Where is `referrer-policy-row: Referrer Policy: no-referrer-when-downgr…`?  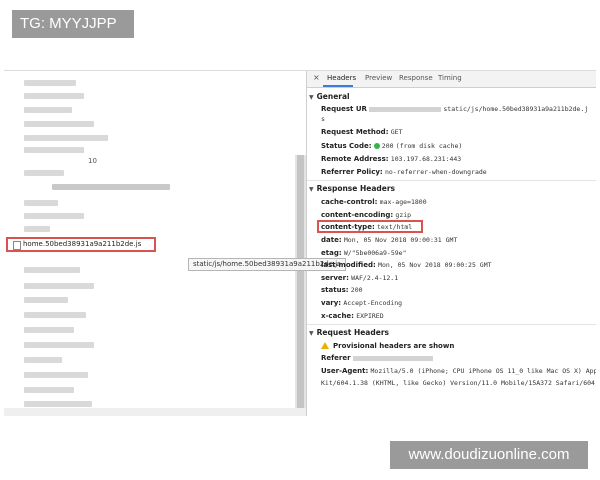
referrer-policy-row: Referrer Policy: no-referrer-when-downgr… is located at coordinates (404, 172).